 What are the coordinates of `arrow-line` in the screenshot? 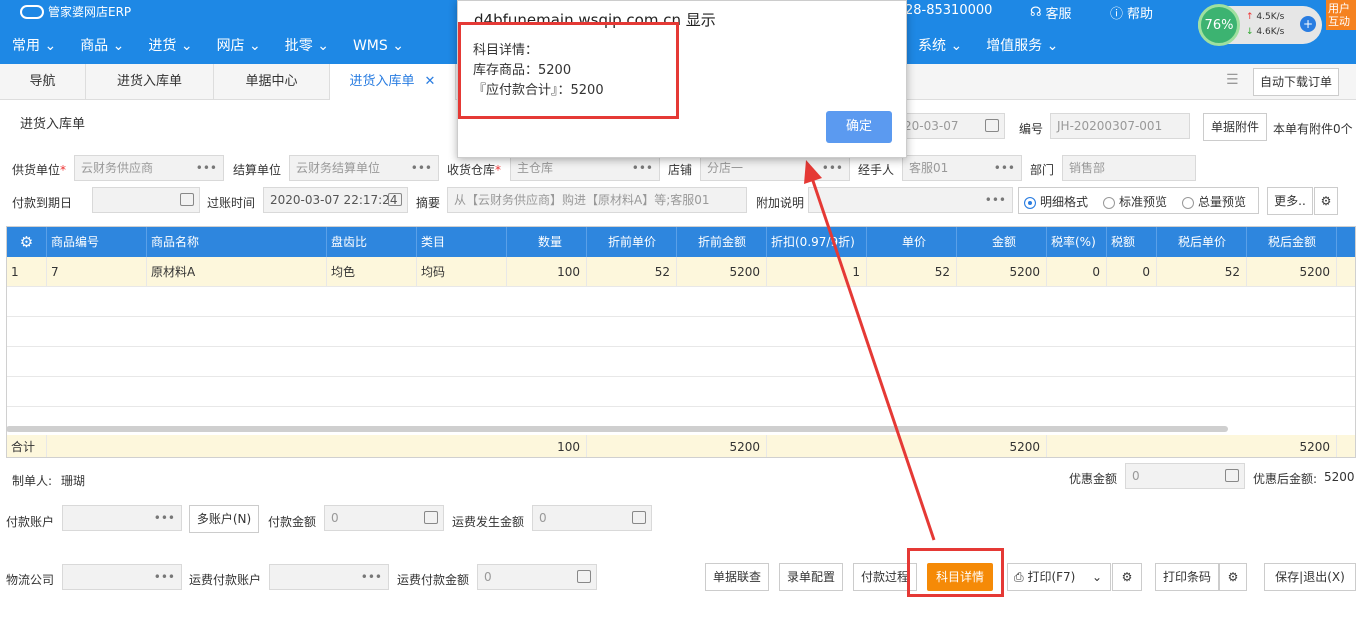 It's located at (873, 359).